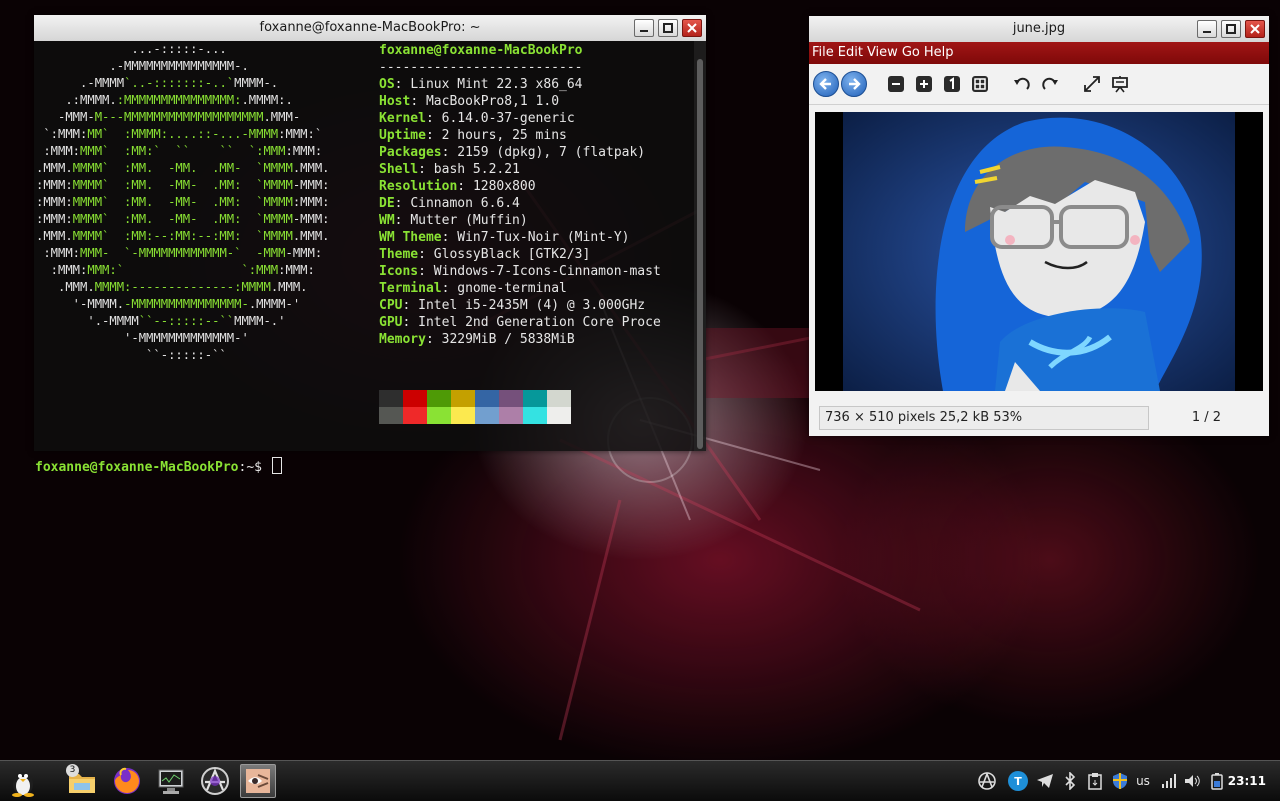  I want to click on info-value: 2159 (dpkg), 7 (flatpak), so click(551, 152).